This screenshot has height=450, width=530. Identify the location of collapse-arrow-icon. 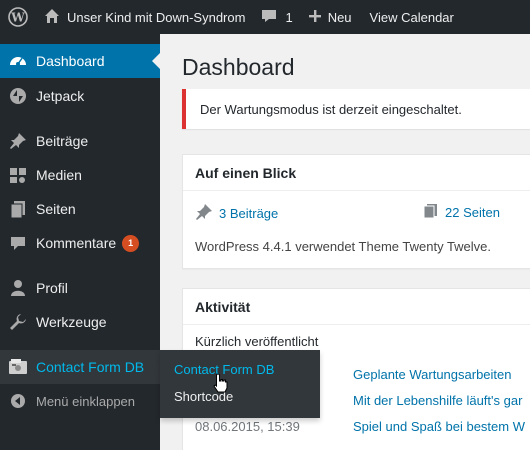
(18, 401).